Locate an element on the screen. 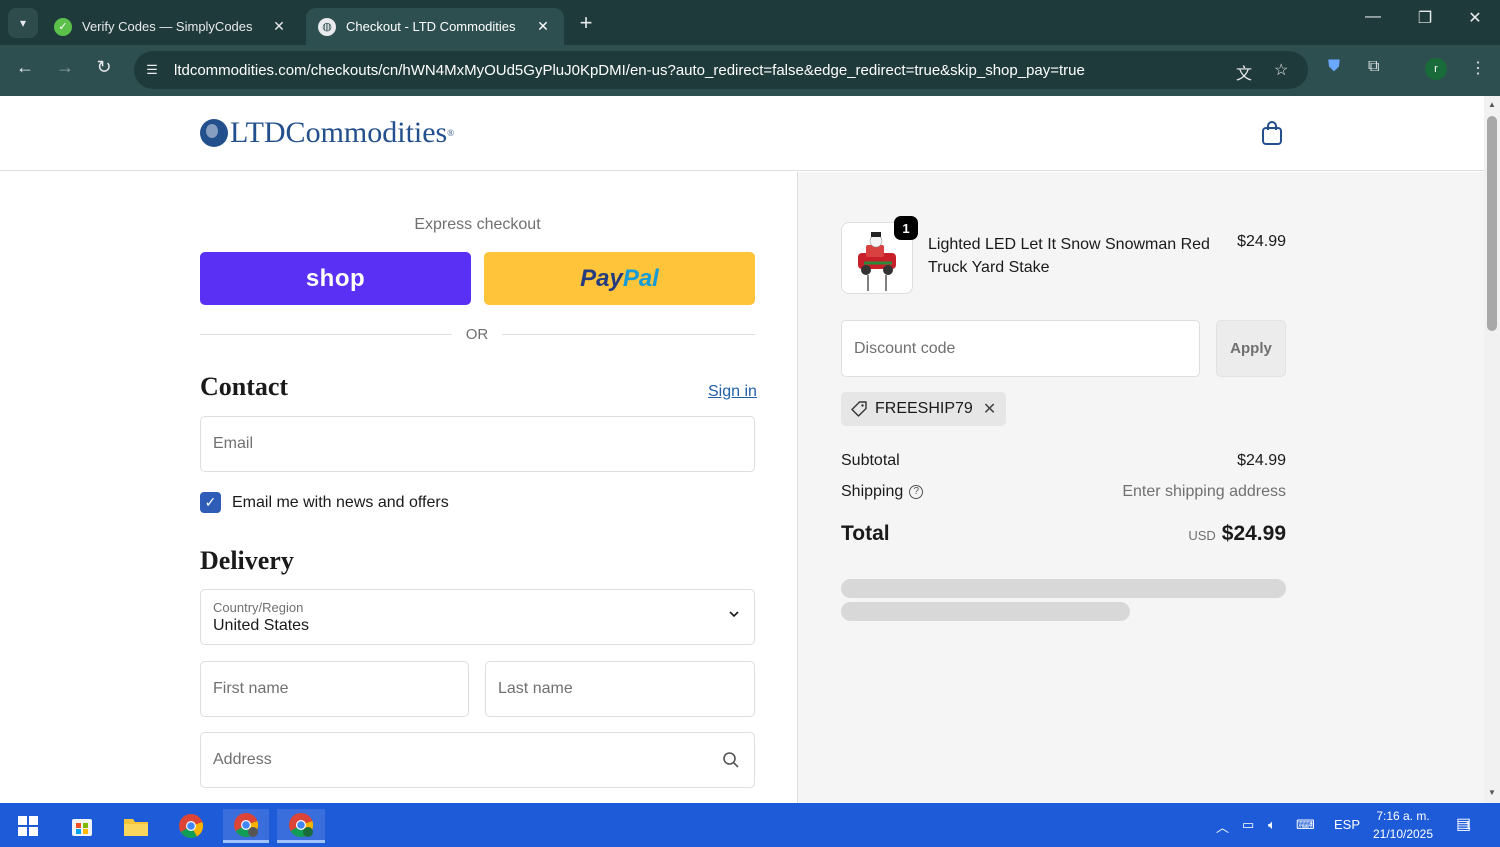 The image size is (1500, 847). shop-pay-label: shop is located at coordinates (335, 278).